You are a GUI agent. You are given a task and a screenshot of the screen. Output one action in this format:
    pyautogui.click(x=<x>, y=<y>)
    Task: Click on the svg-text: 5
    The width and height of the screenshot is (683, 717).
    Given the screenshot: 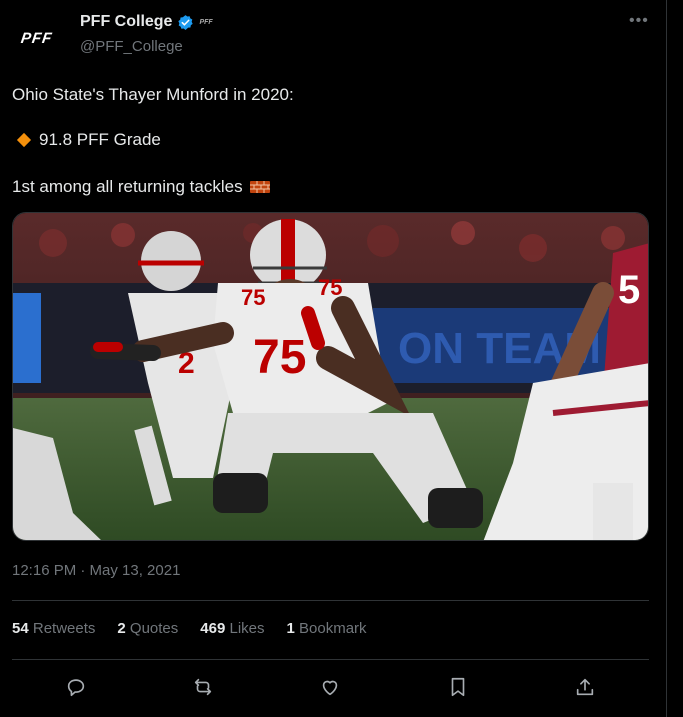 What is the action you would take?
    pyautogui.click(x=629, y=290)
    